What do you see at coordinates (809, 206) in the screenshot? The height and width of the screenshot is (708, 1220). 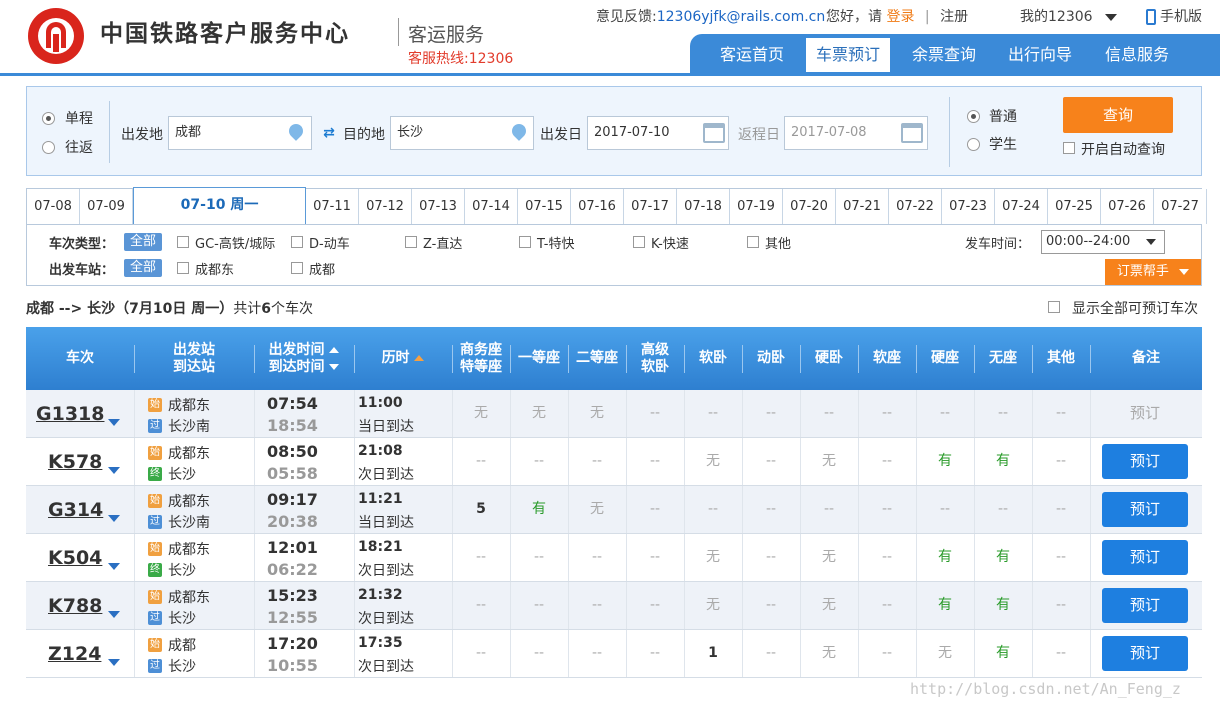 I see `date-tab: 07-20` at bounding box center [809, 206].